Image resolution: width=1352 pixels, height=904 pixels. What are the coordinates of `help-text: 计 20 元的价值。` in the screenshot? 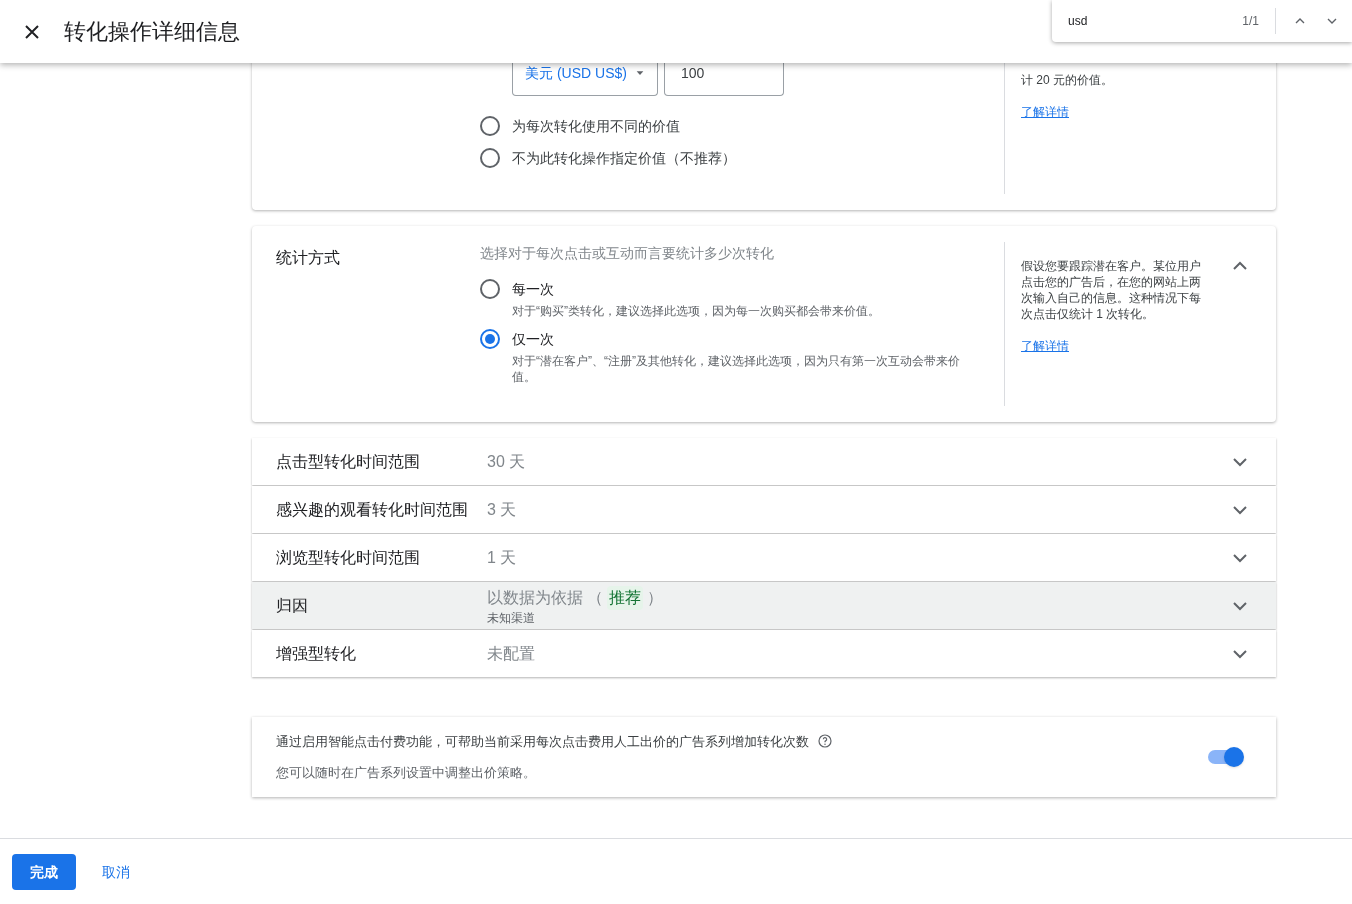 It's located at (1067, 80).